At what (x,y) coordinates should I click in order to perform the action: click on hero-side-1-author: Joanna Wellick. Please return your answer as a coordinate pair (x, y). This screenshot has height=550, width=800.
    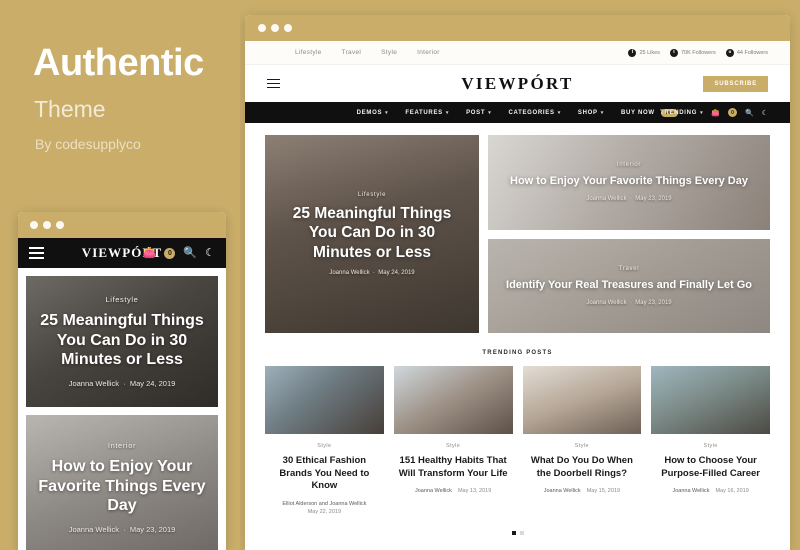
    Looking at the image, I should click on (606, 199).